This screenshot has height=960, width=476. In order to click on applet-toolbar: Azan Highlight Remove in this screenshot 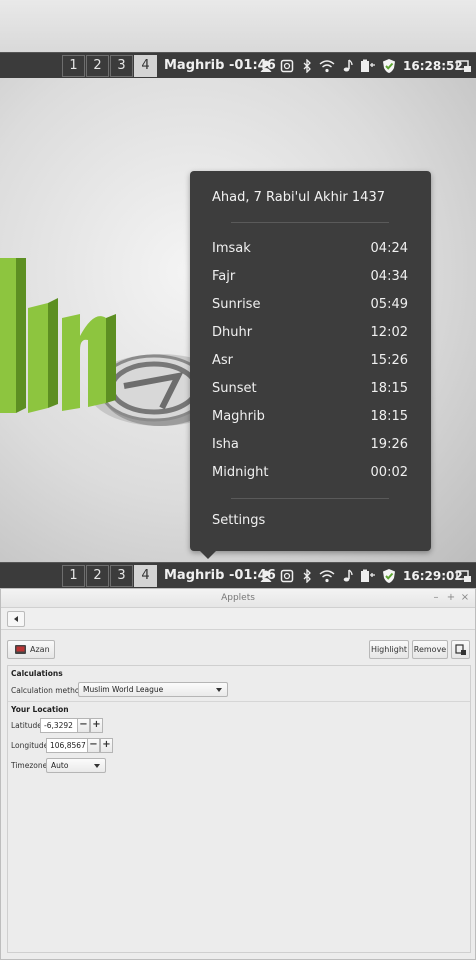, I will do `click(238, 647)`.